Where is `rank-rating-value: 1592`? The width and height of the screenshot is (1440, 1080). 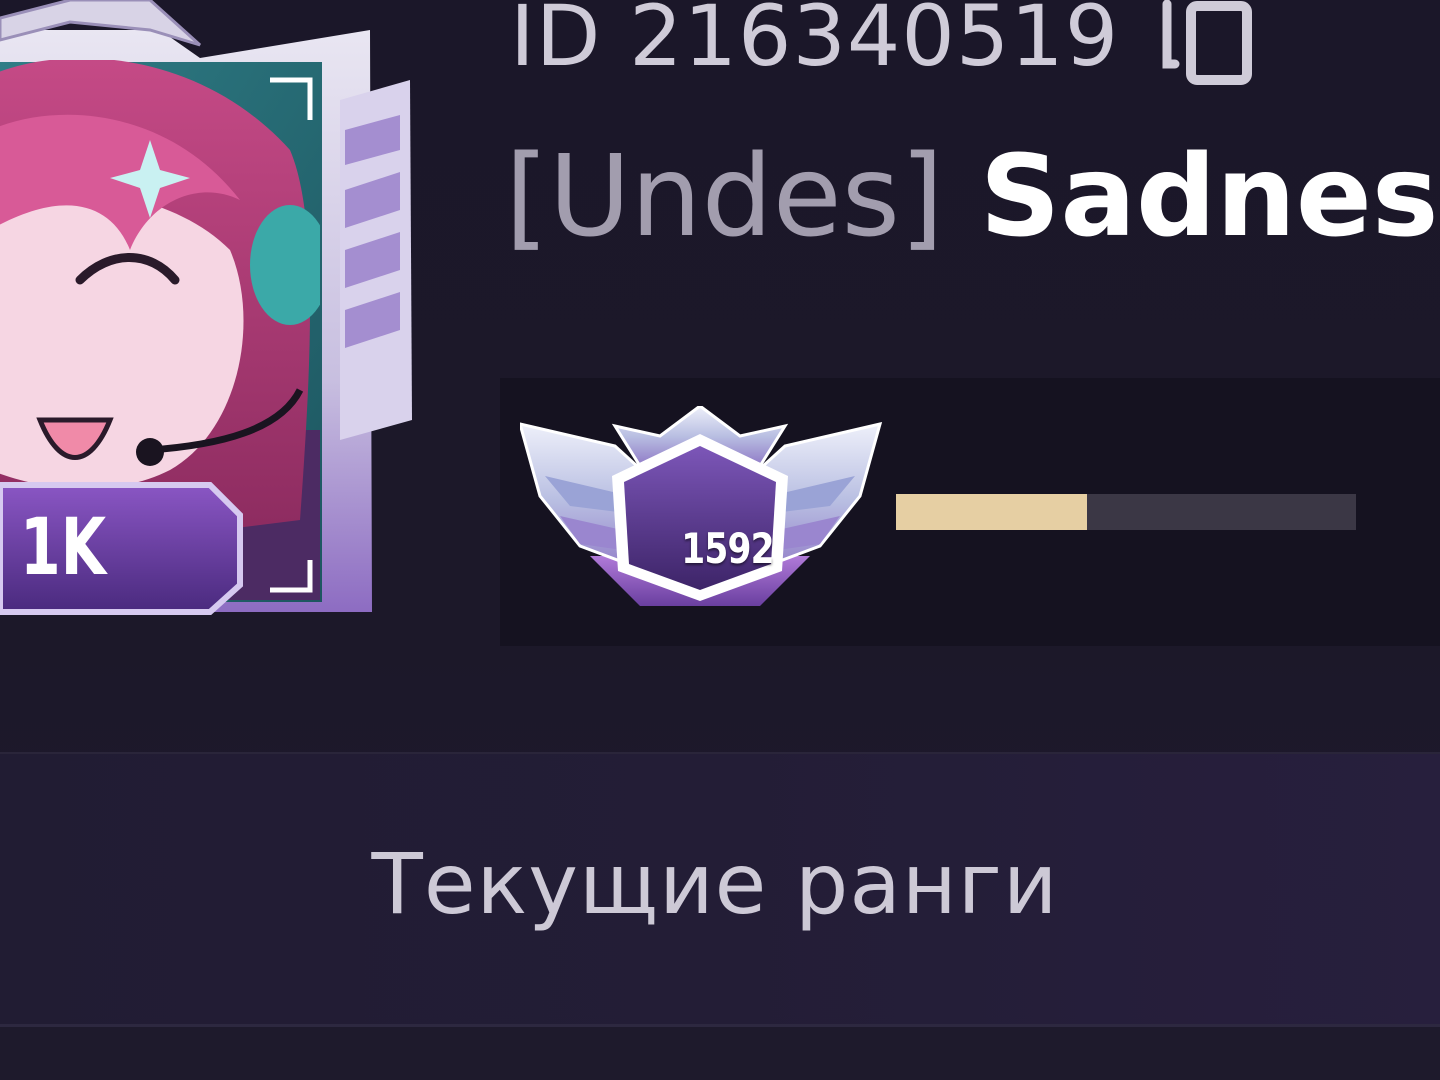
rank-rating-value: 1592 is located at coordinates (727, 548).